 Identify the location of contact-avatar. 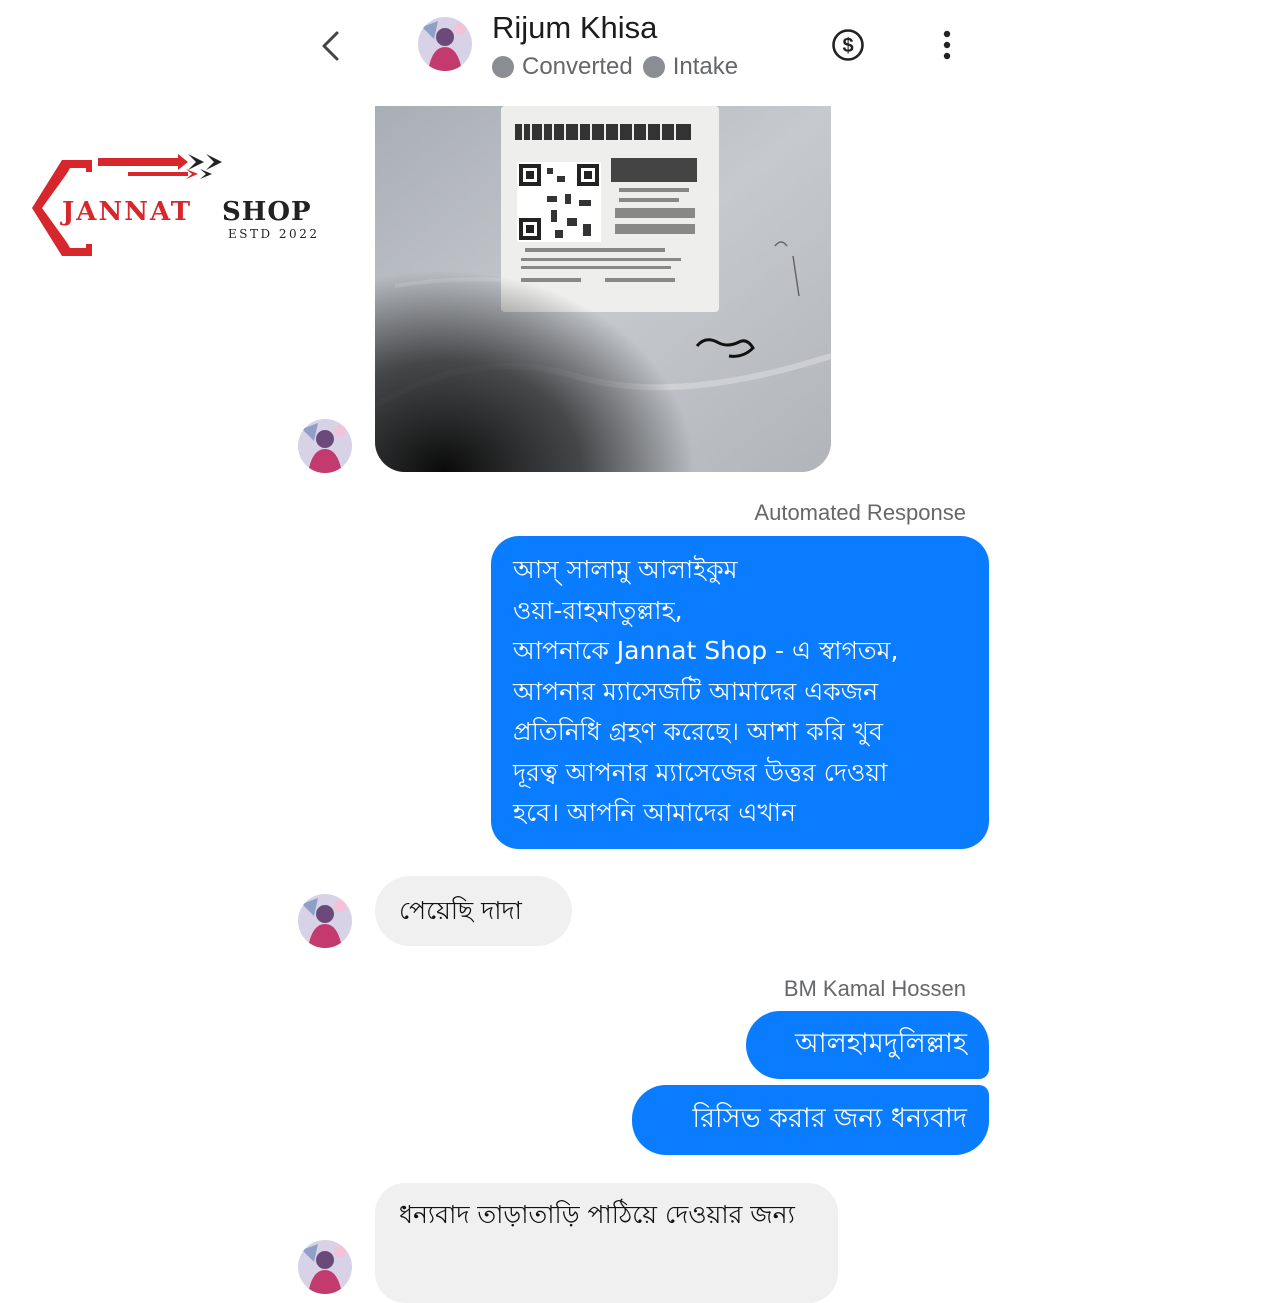
(445, 44).